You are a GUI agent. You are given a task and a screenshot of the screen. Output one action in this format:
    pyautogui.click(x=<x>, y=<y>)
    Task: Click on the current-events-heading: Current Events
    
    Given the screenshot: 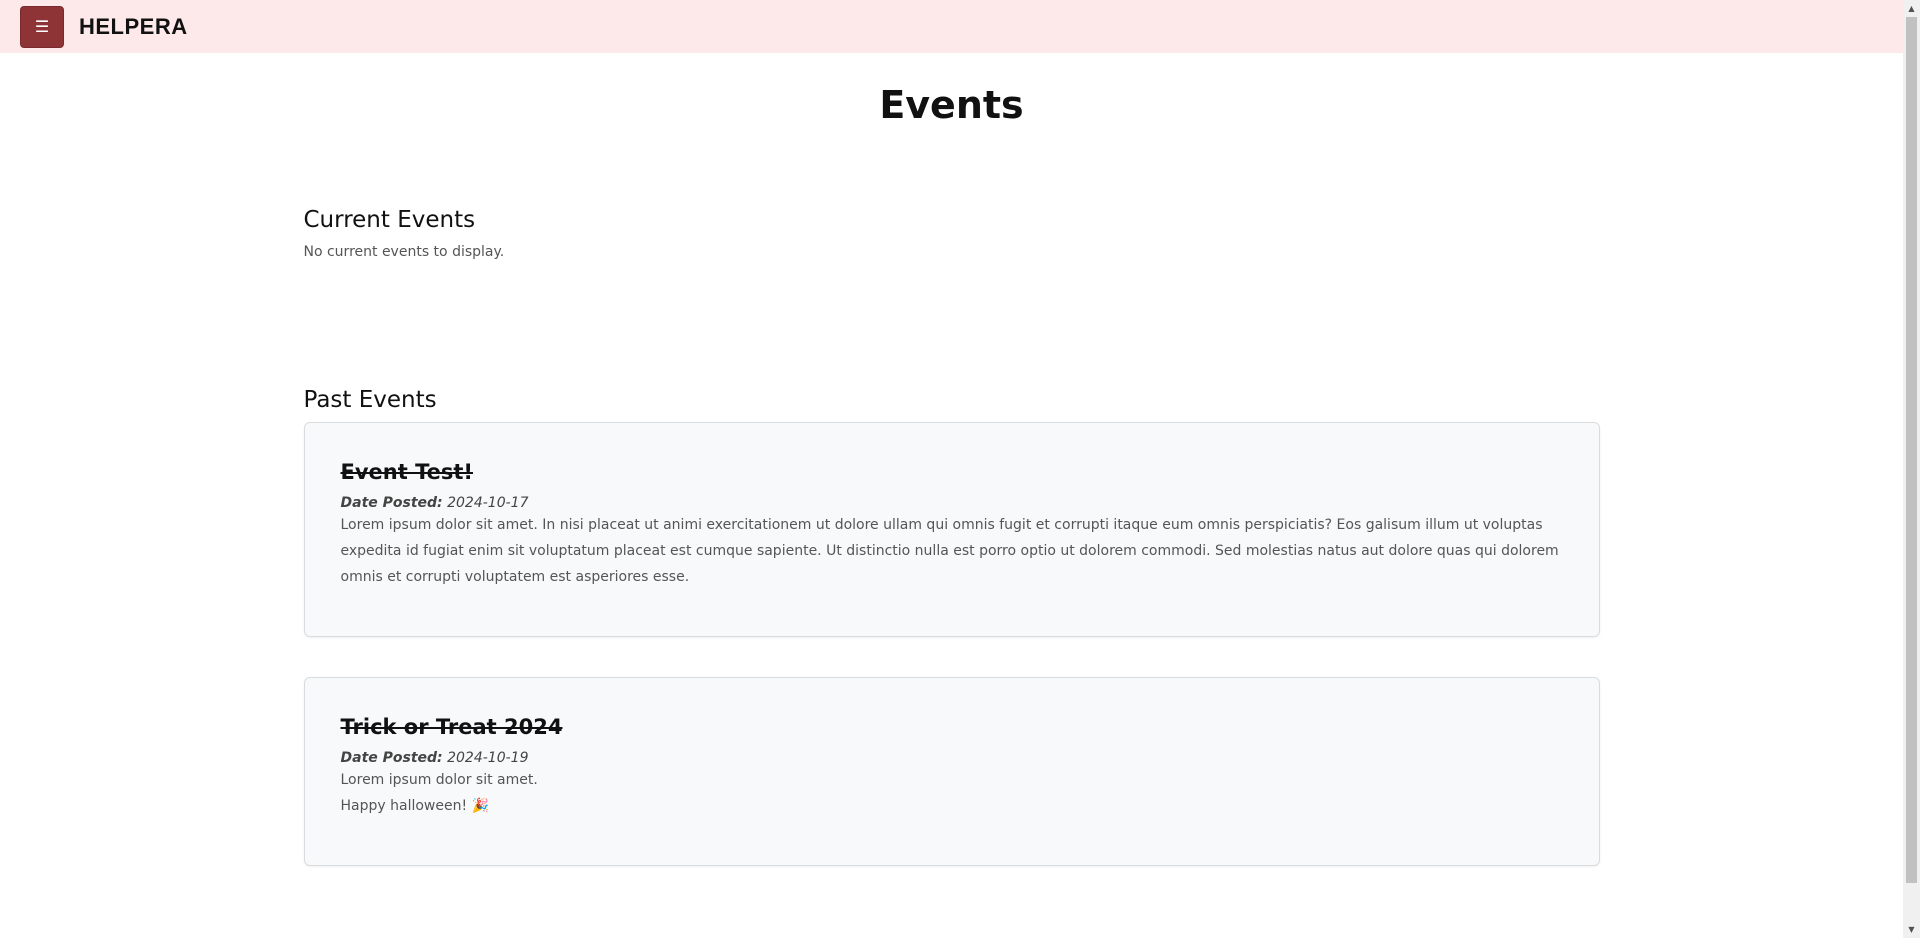 What is the action you would take?
    pyautogui.click(x=389, y=220)
    